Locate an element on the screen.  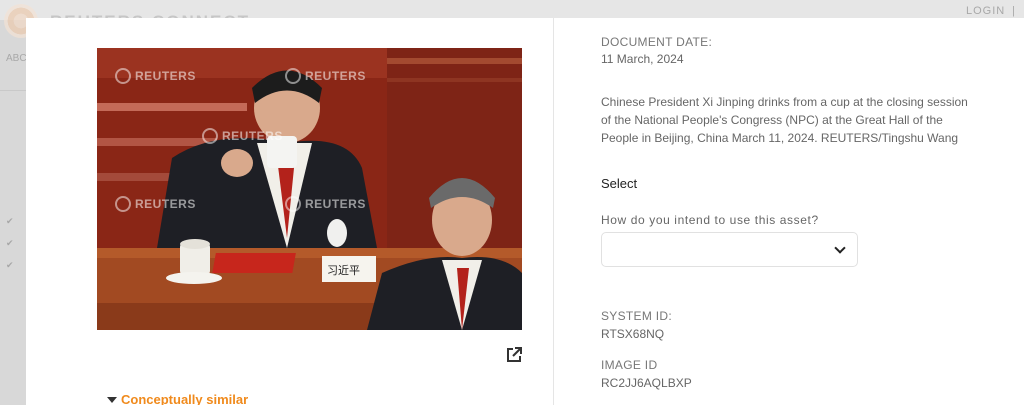
nameplate-text: 习近平 is located at coordinates (343, 270).